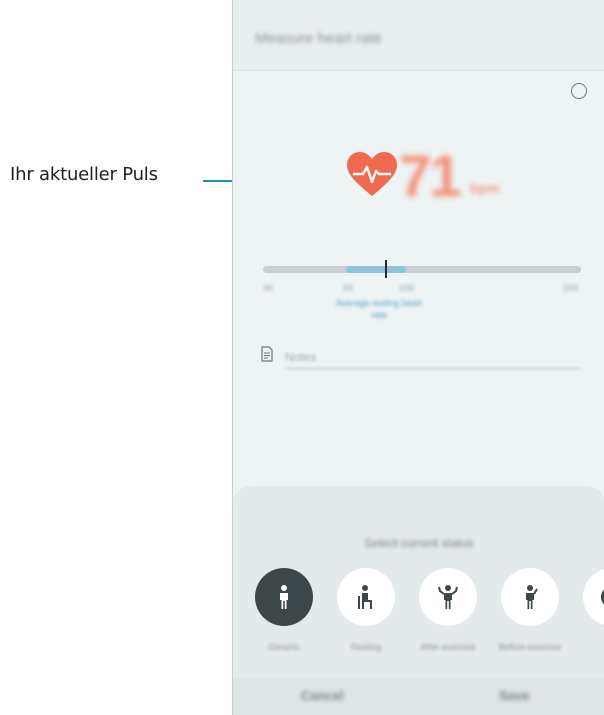 The height and width of the screenshot is (715, 604). Describe the element at coordinates (419, 543) in the screenshot. I see `status-heading: Select current status` at that location.